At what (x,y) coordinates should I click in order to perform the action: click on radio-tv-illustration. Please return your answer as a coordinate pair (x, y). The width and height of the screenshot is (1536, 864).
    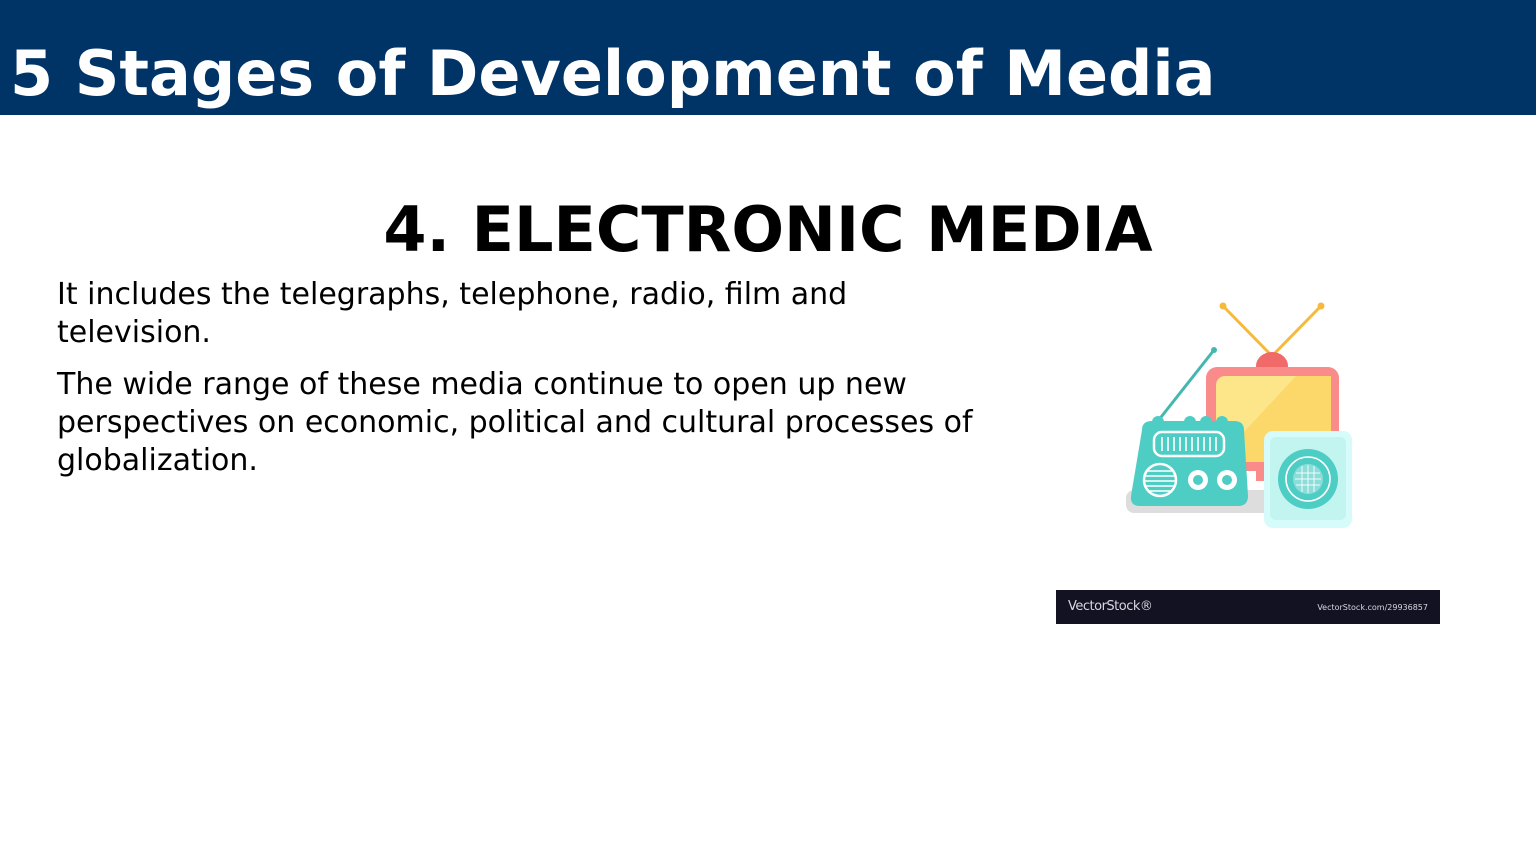
    Looking at the image, I should click on (1239, 415).